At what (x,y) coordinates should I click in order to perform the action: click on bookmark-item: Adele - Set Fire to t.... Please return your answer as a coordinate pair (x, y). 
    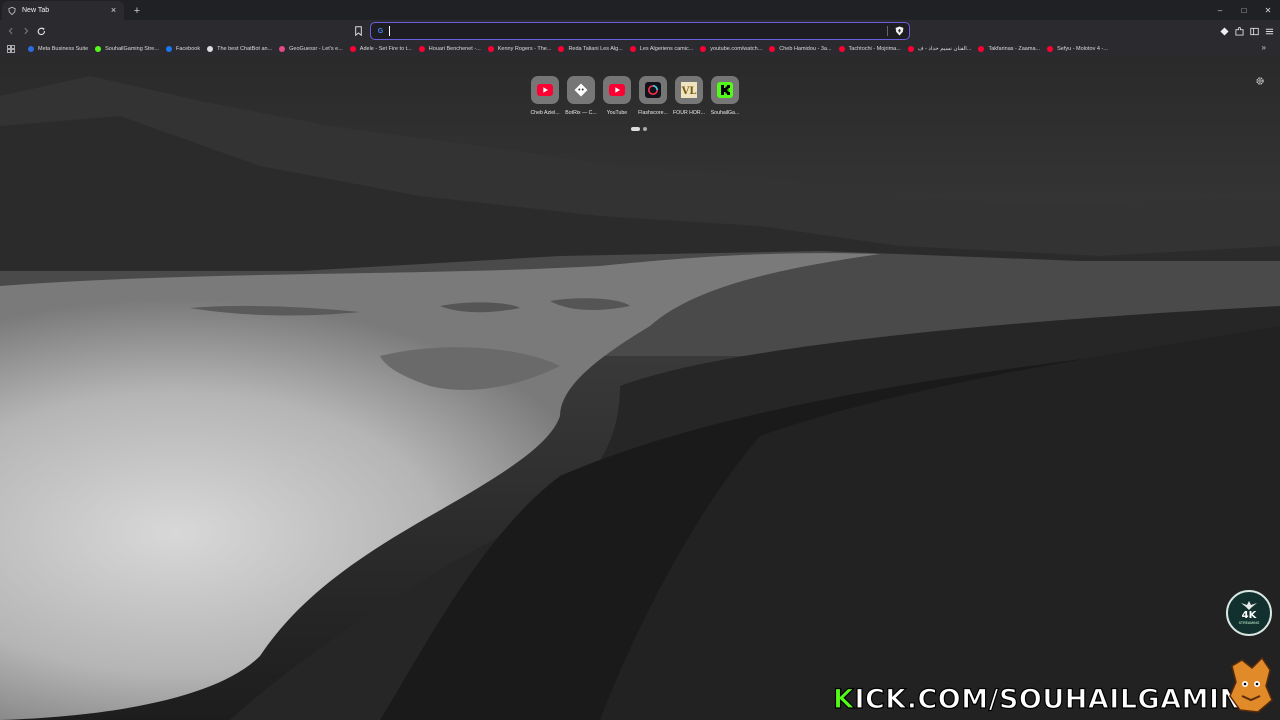
    Looking at the image, I should click on (380, 49).